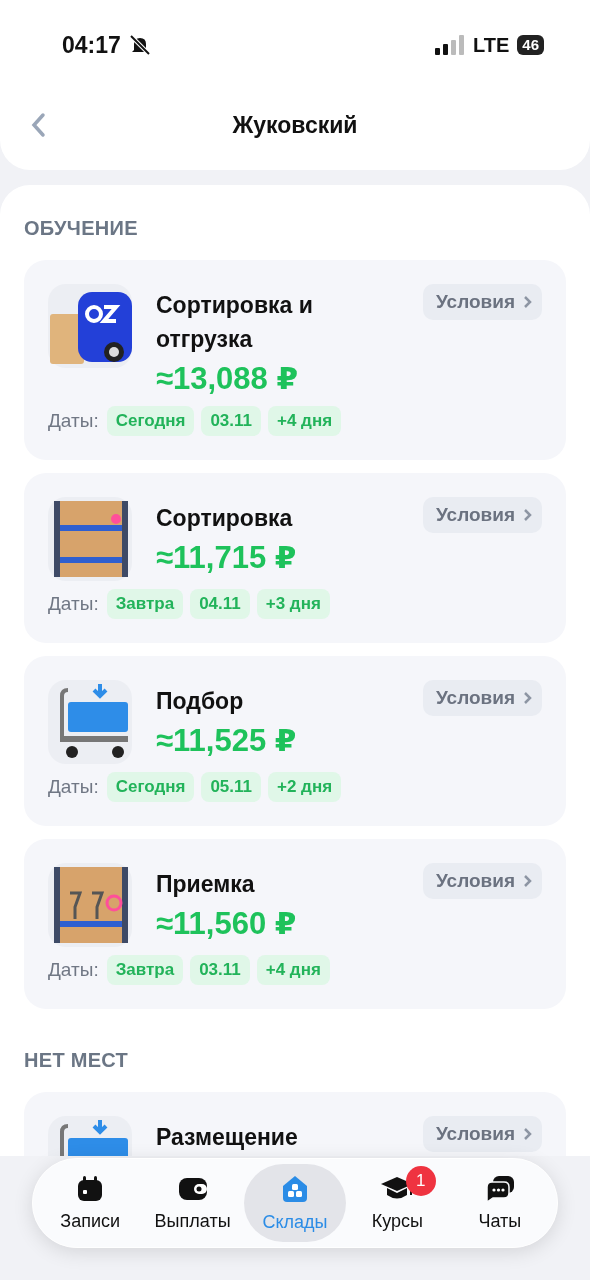 This screenshot has width=590, height=1280. Describe the element at coordinates (491, 45) in the screenshot. I see `network-label: LTE` at that location.